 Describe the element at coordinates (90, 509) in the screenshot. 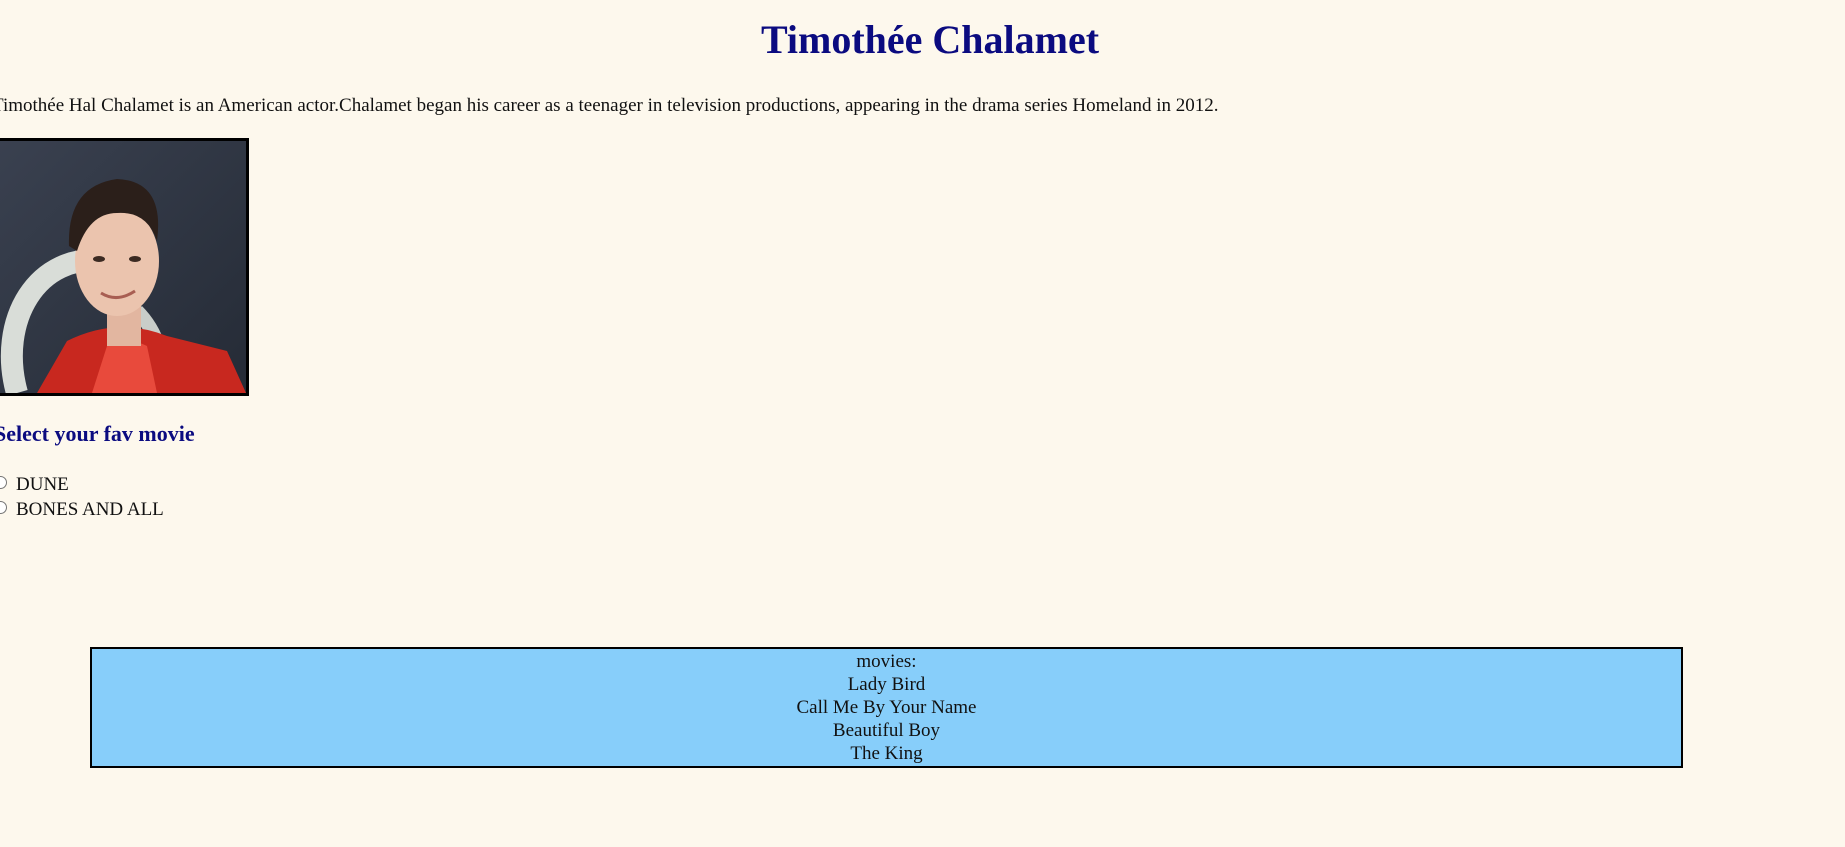

I see `radio-label: BONES AND ALL` at that location.